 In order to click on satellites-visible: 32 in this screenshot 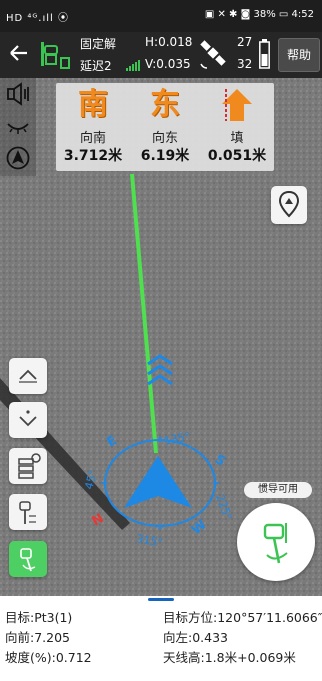, I will do `click(245, 64)`.